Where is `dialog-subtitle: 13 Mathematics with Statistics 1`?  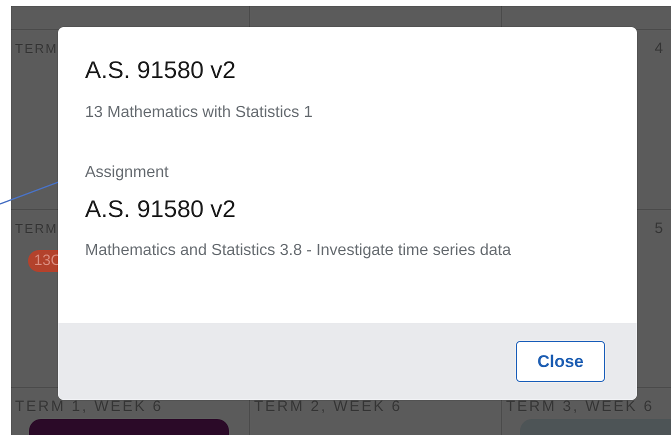 dialog-subtitle: 13 Mathematics with Statistics 1 is located at coordinates (199, 113).